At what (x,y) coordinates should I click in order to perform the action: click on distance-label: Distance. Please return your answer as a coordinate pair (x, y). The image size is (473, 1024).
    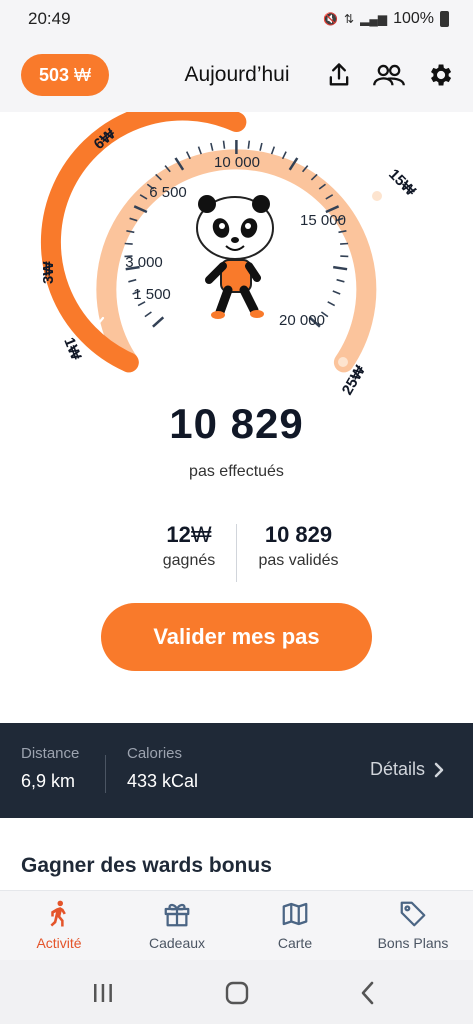
    Looking at the image, I should click on (50, 753).